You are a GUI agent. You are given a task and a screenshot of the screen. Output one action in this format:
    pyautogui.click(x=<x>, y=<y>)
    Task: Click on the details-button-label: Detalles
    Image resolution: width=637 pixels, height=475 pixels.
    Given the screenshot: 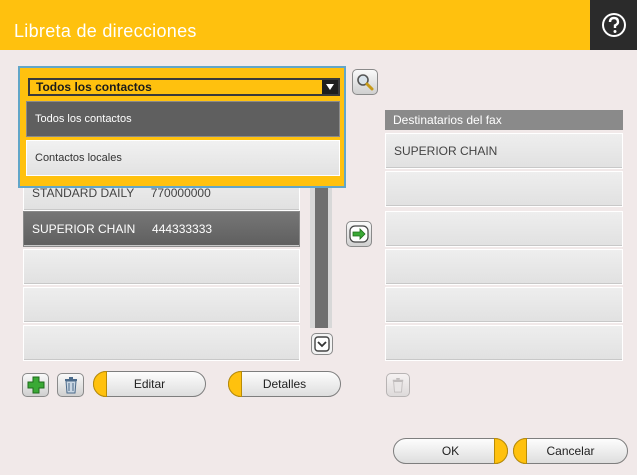 What is the action you would take?
    pyautogui.click(x=284, y=384)
    